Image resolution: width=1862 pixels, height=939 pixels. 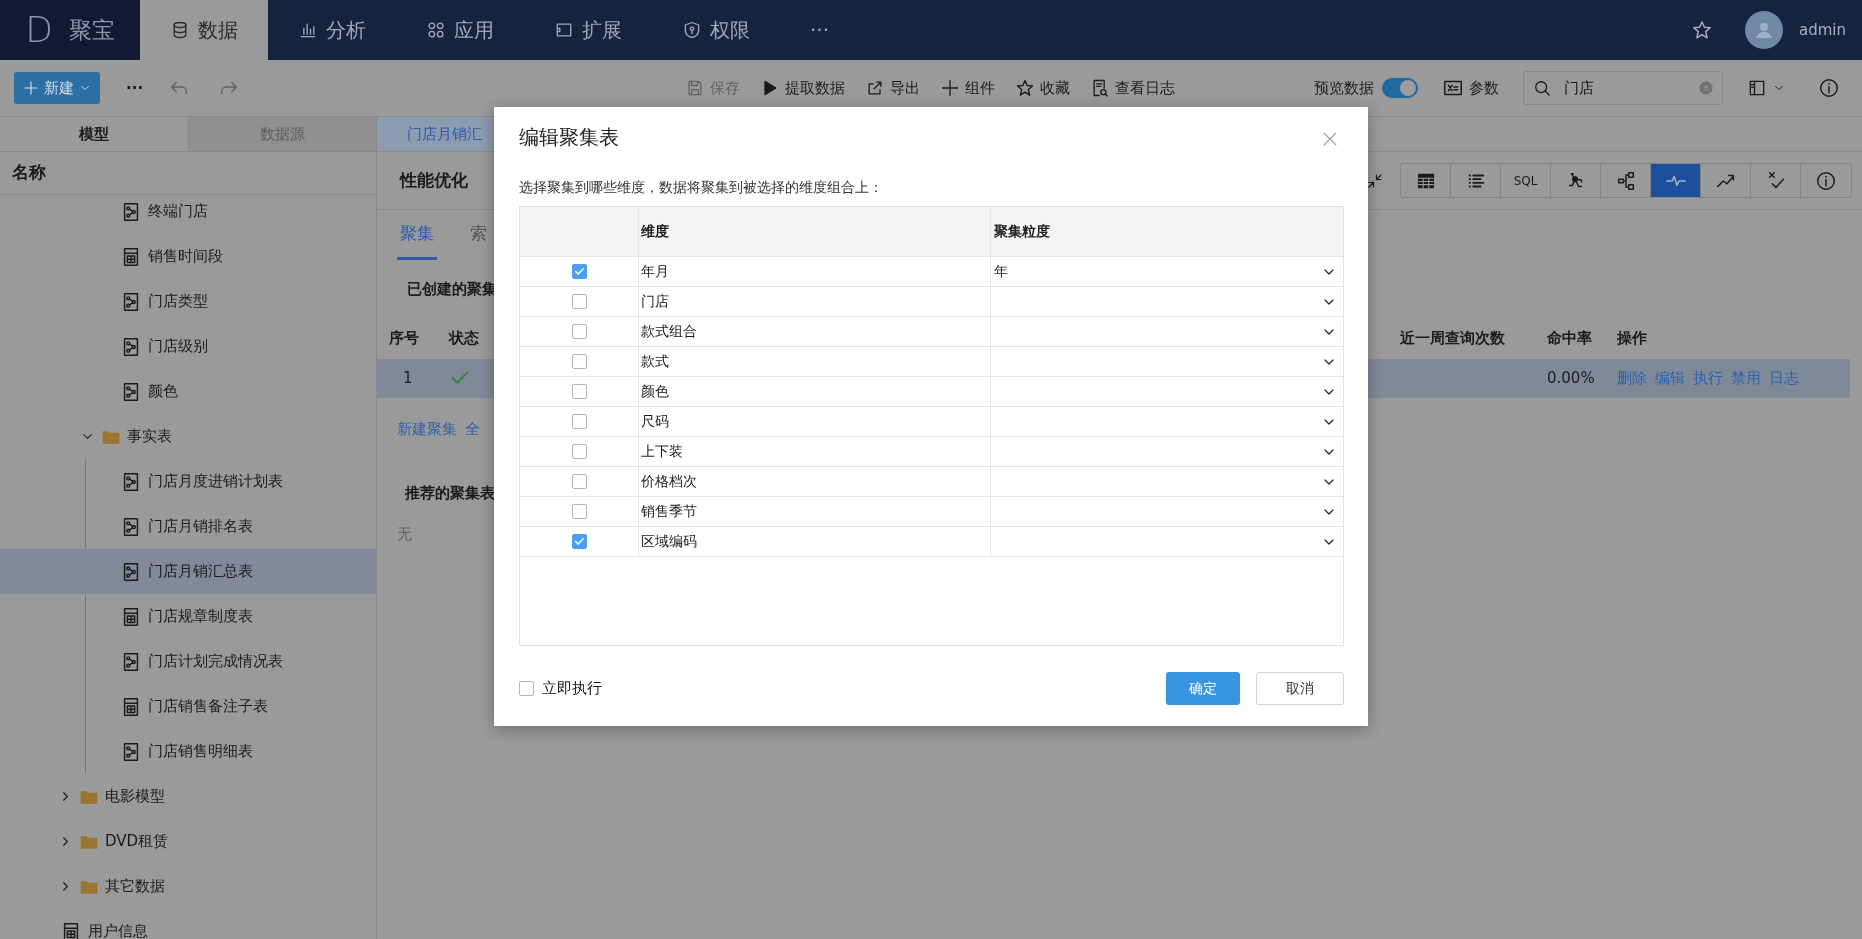 I want to click on toolbar-button: 提取数据, so click(x=803, y=88).